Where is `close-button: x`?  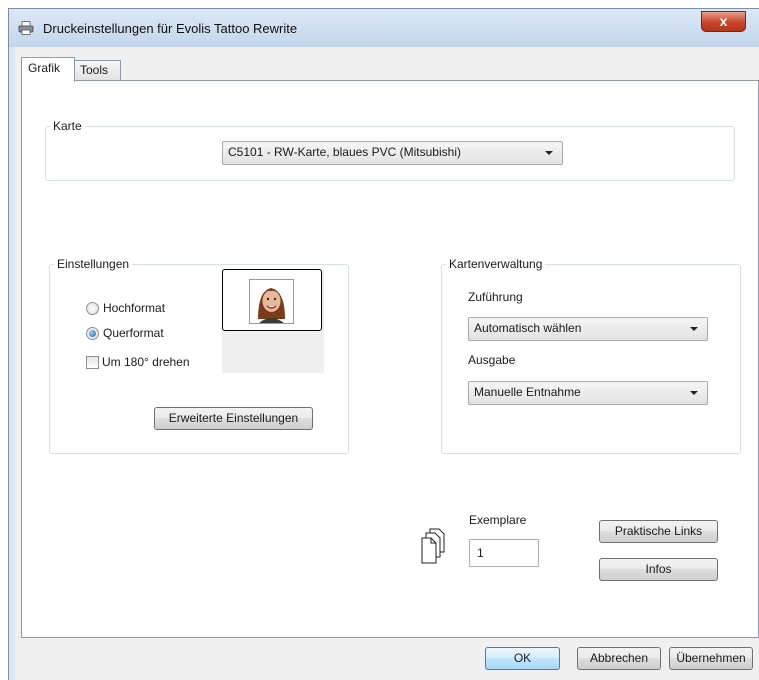
close-button: x is located at coordinates (723, 21).